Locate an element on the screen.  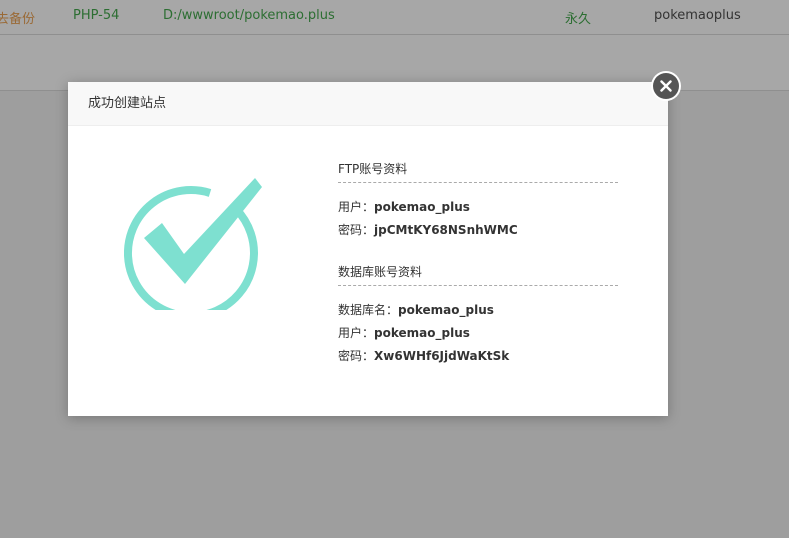
close-icon is located at coordinates (666, 86).